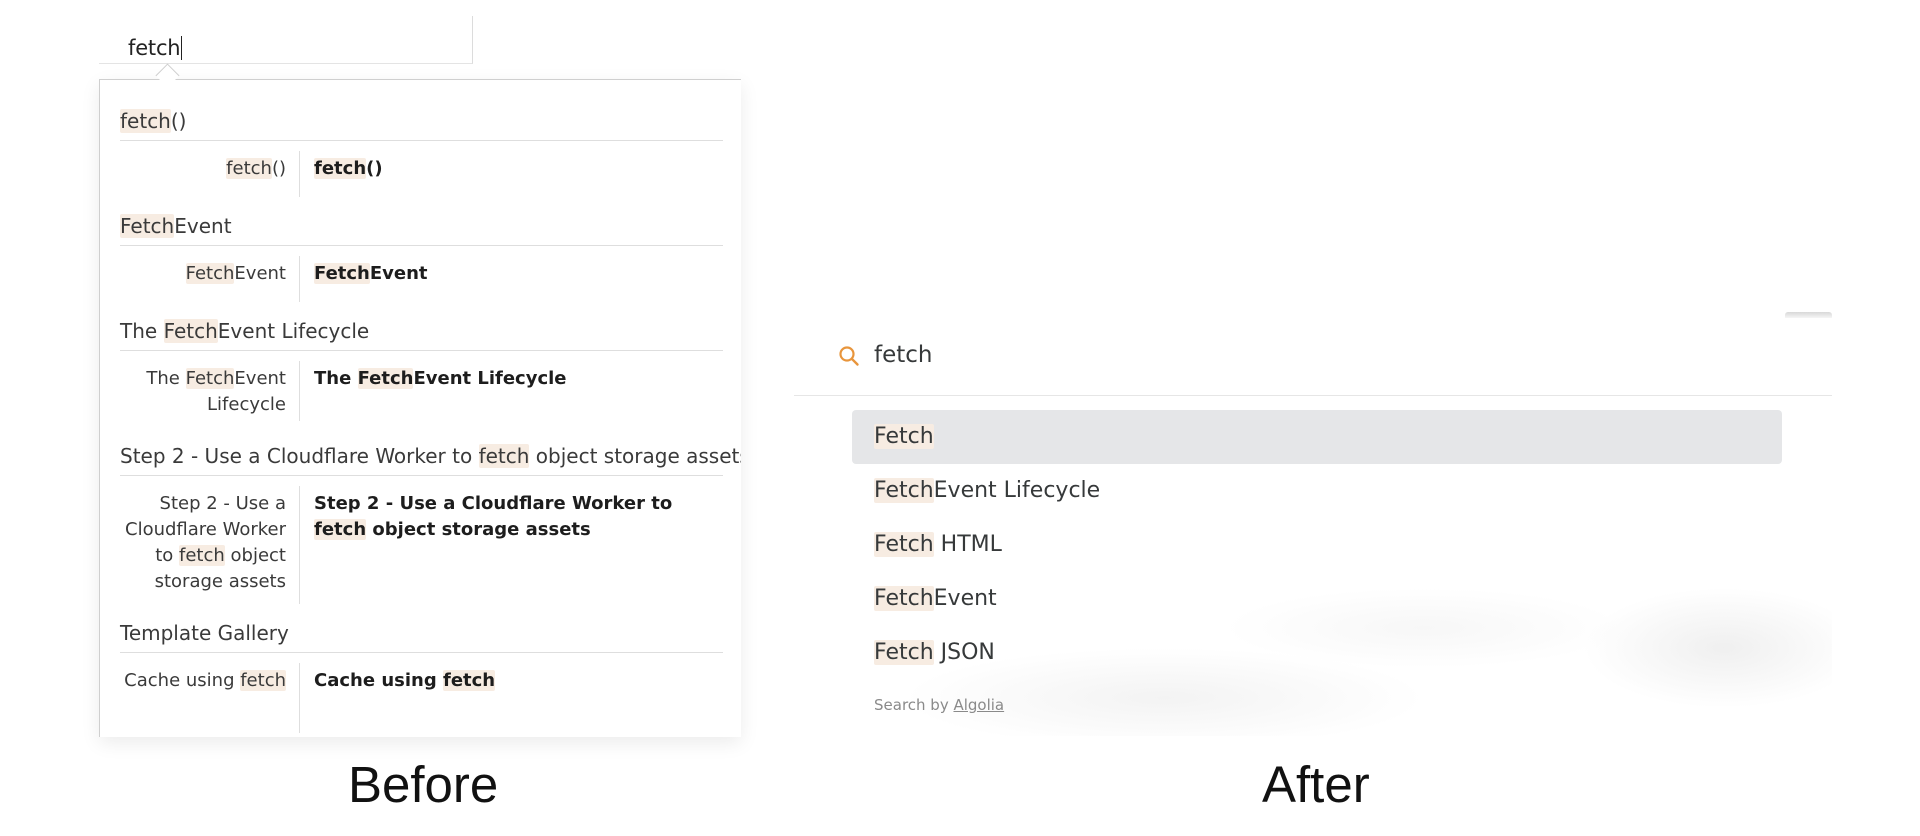 Image resolution: width=1920 pixels, height=836 pixels. I want to click on before-caption: Before, so click(423, 784).